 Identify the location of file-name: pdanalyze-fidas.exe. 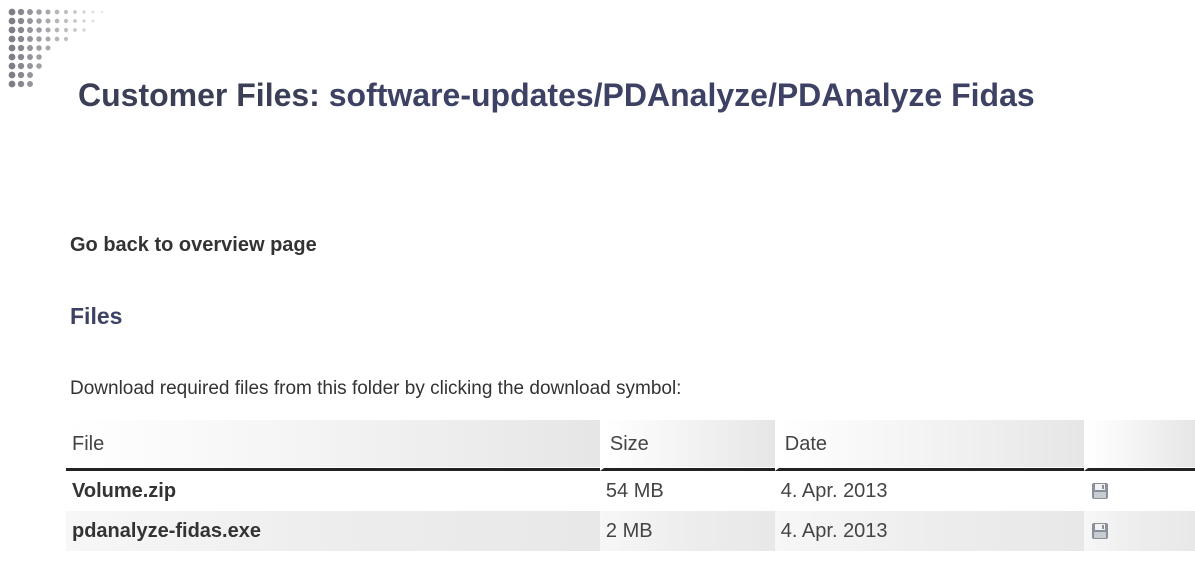
(333, 531).